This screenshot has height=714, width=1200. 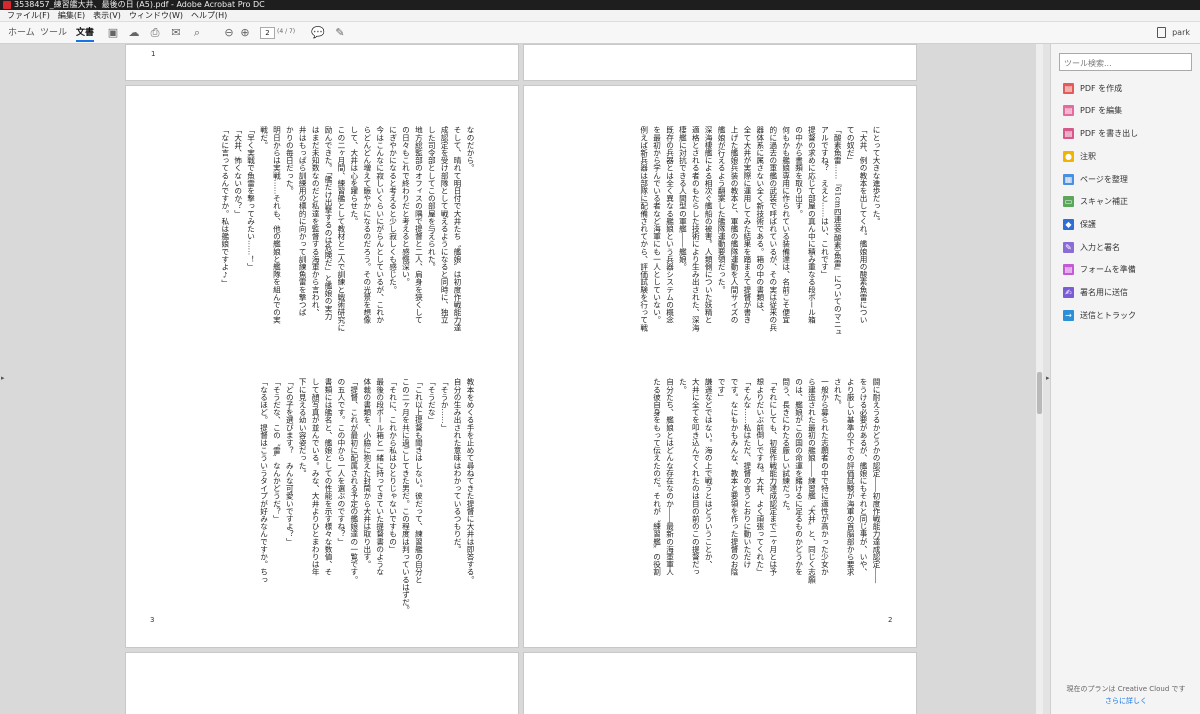 I want to click on mobile-device-icon, so click(x=1161, y=32).